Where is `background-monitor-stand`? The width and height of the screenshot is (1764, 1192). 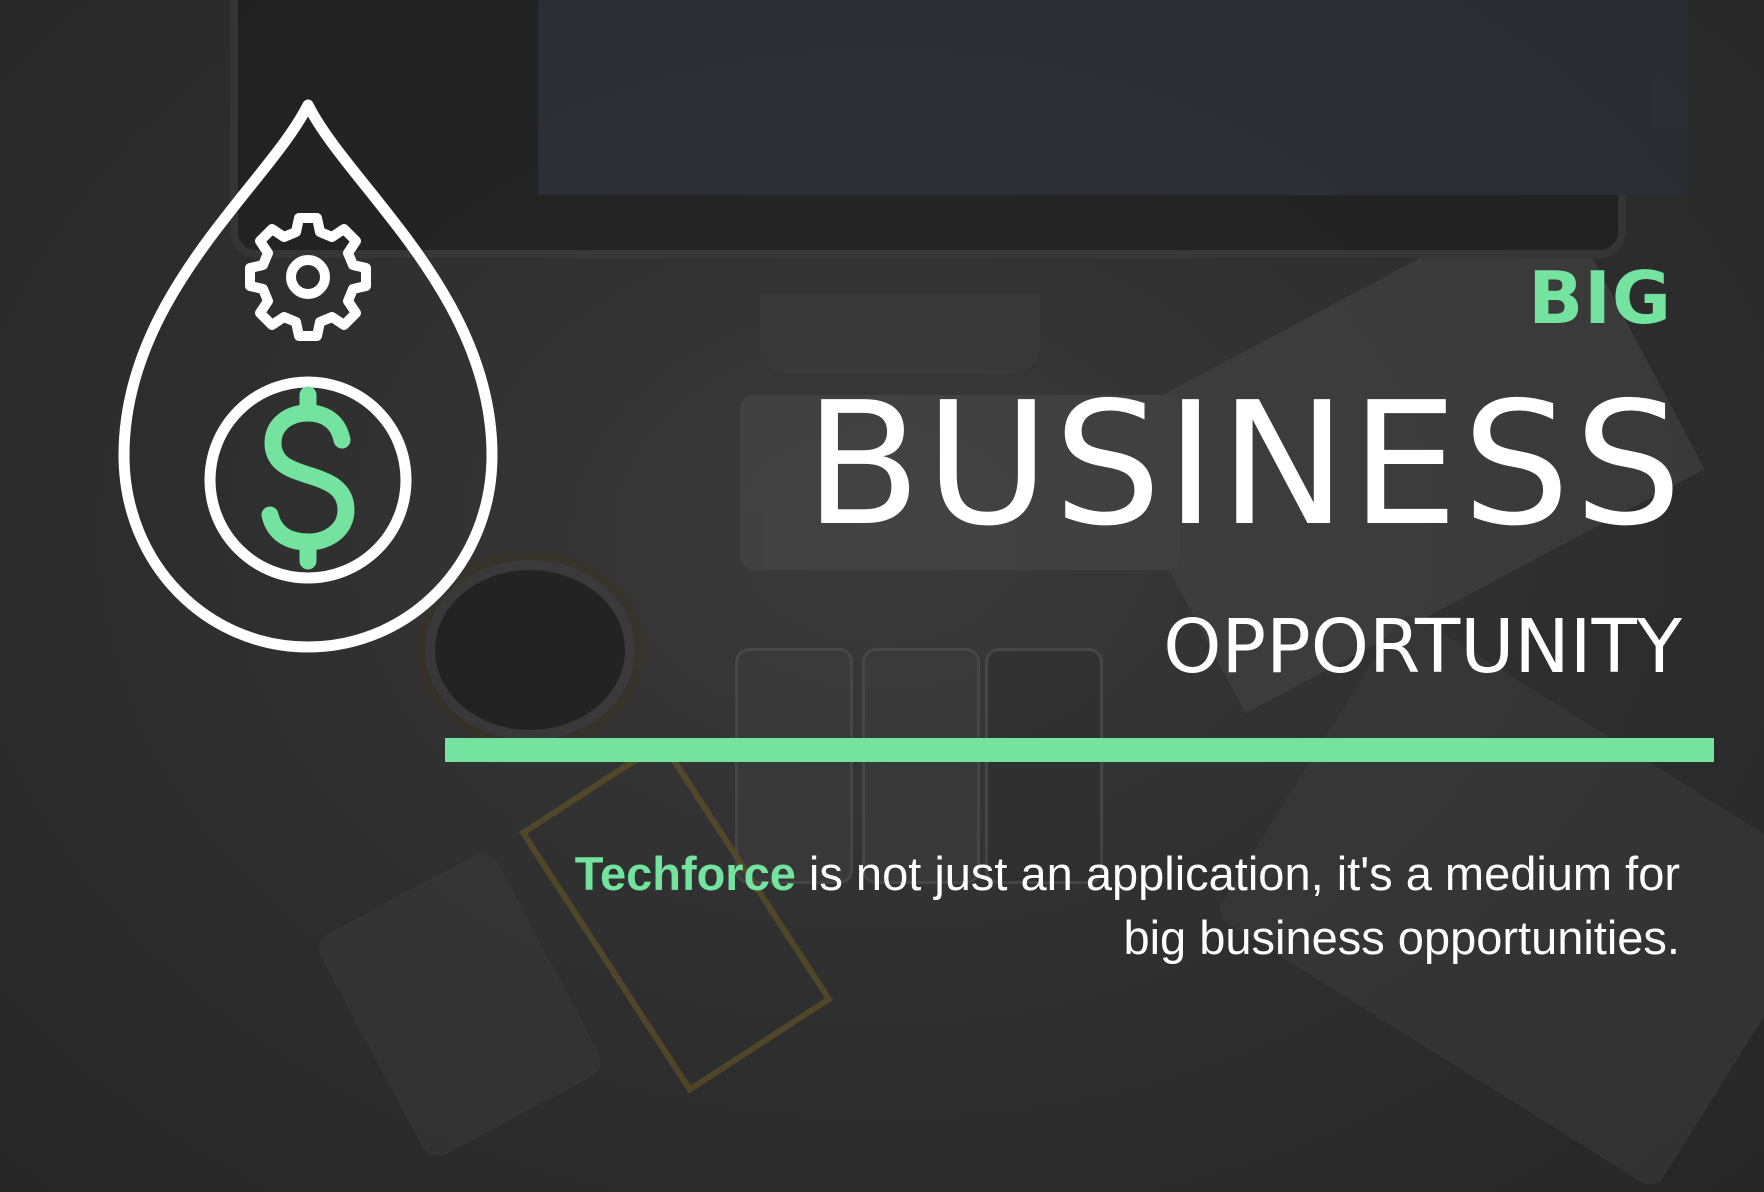
background-monitor-stand is located at coordinates (900, 335).